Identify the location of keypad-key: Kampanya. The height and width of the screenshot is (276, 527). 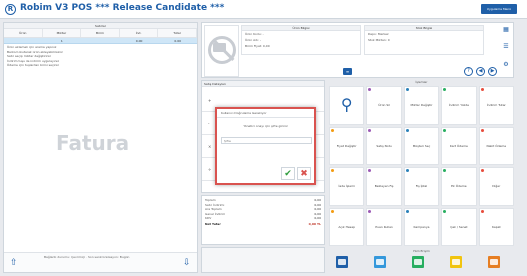
(421, 226).